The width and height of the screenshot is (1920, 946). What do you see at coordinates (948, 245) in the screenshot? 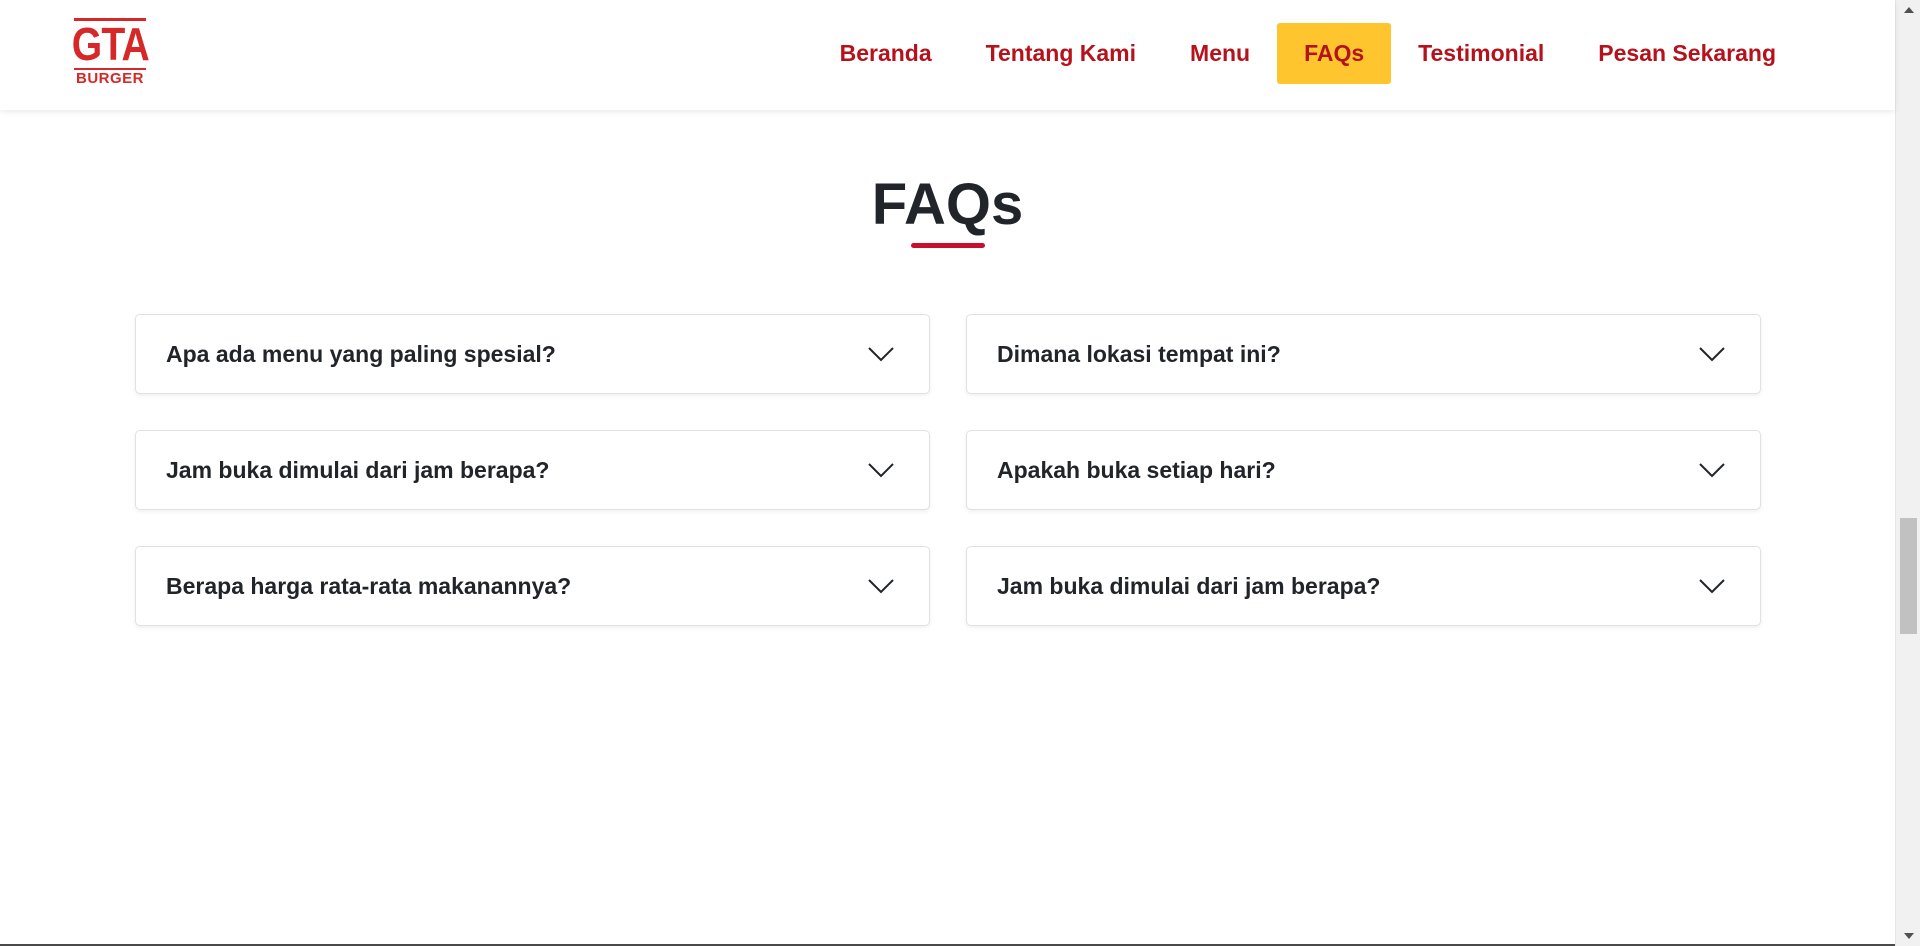
I see `title-underline` at bounding box center [948, 245].